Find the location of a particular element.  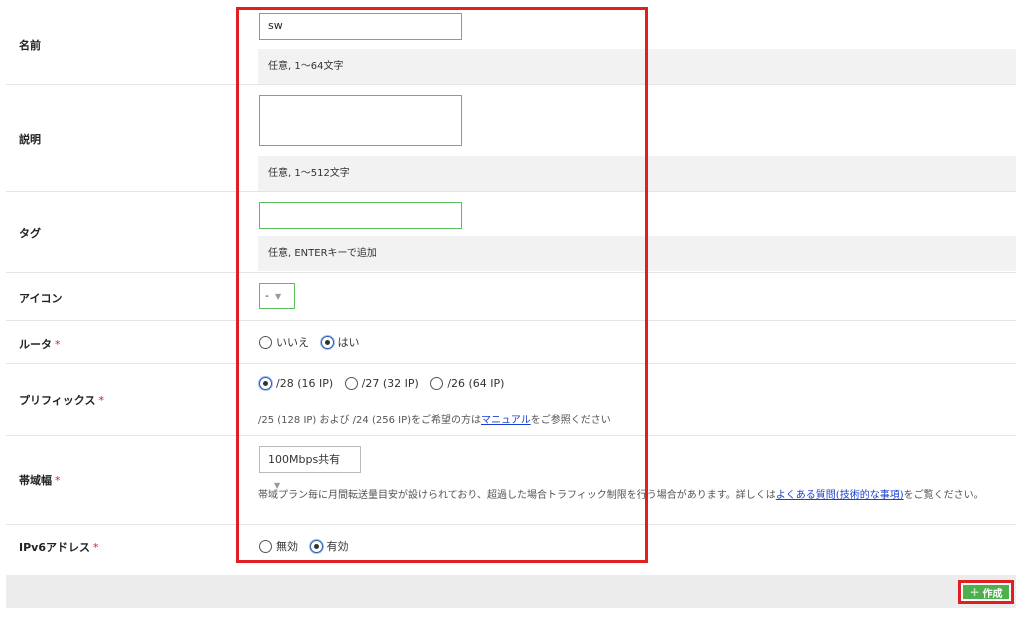

router-label: ルータ * is located at coordinates (40, 344).